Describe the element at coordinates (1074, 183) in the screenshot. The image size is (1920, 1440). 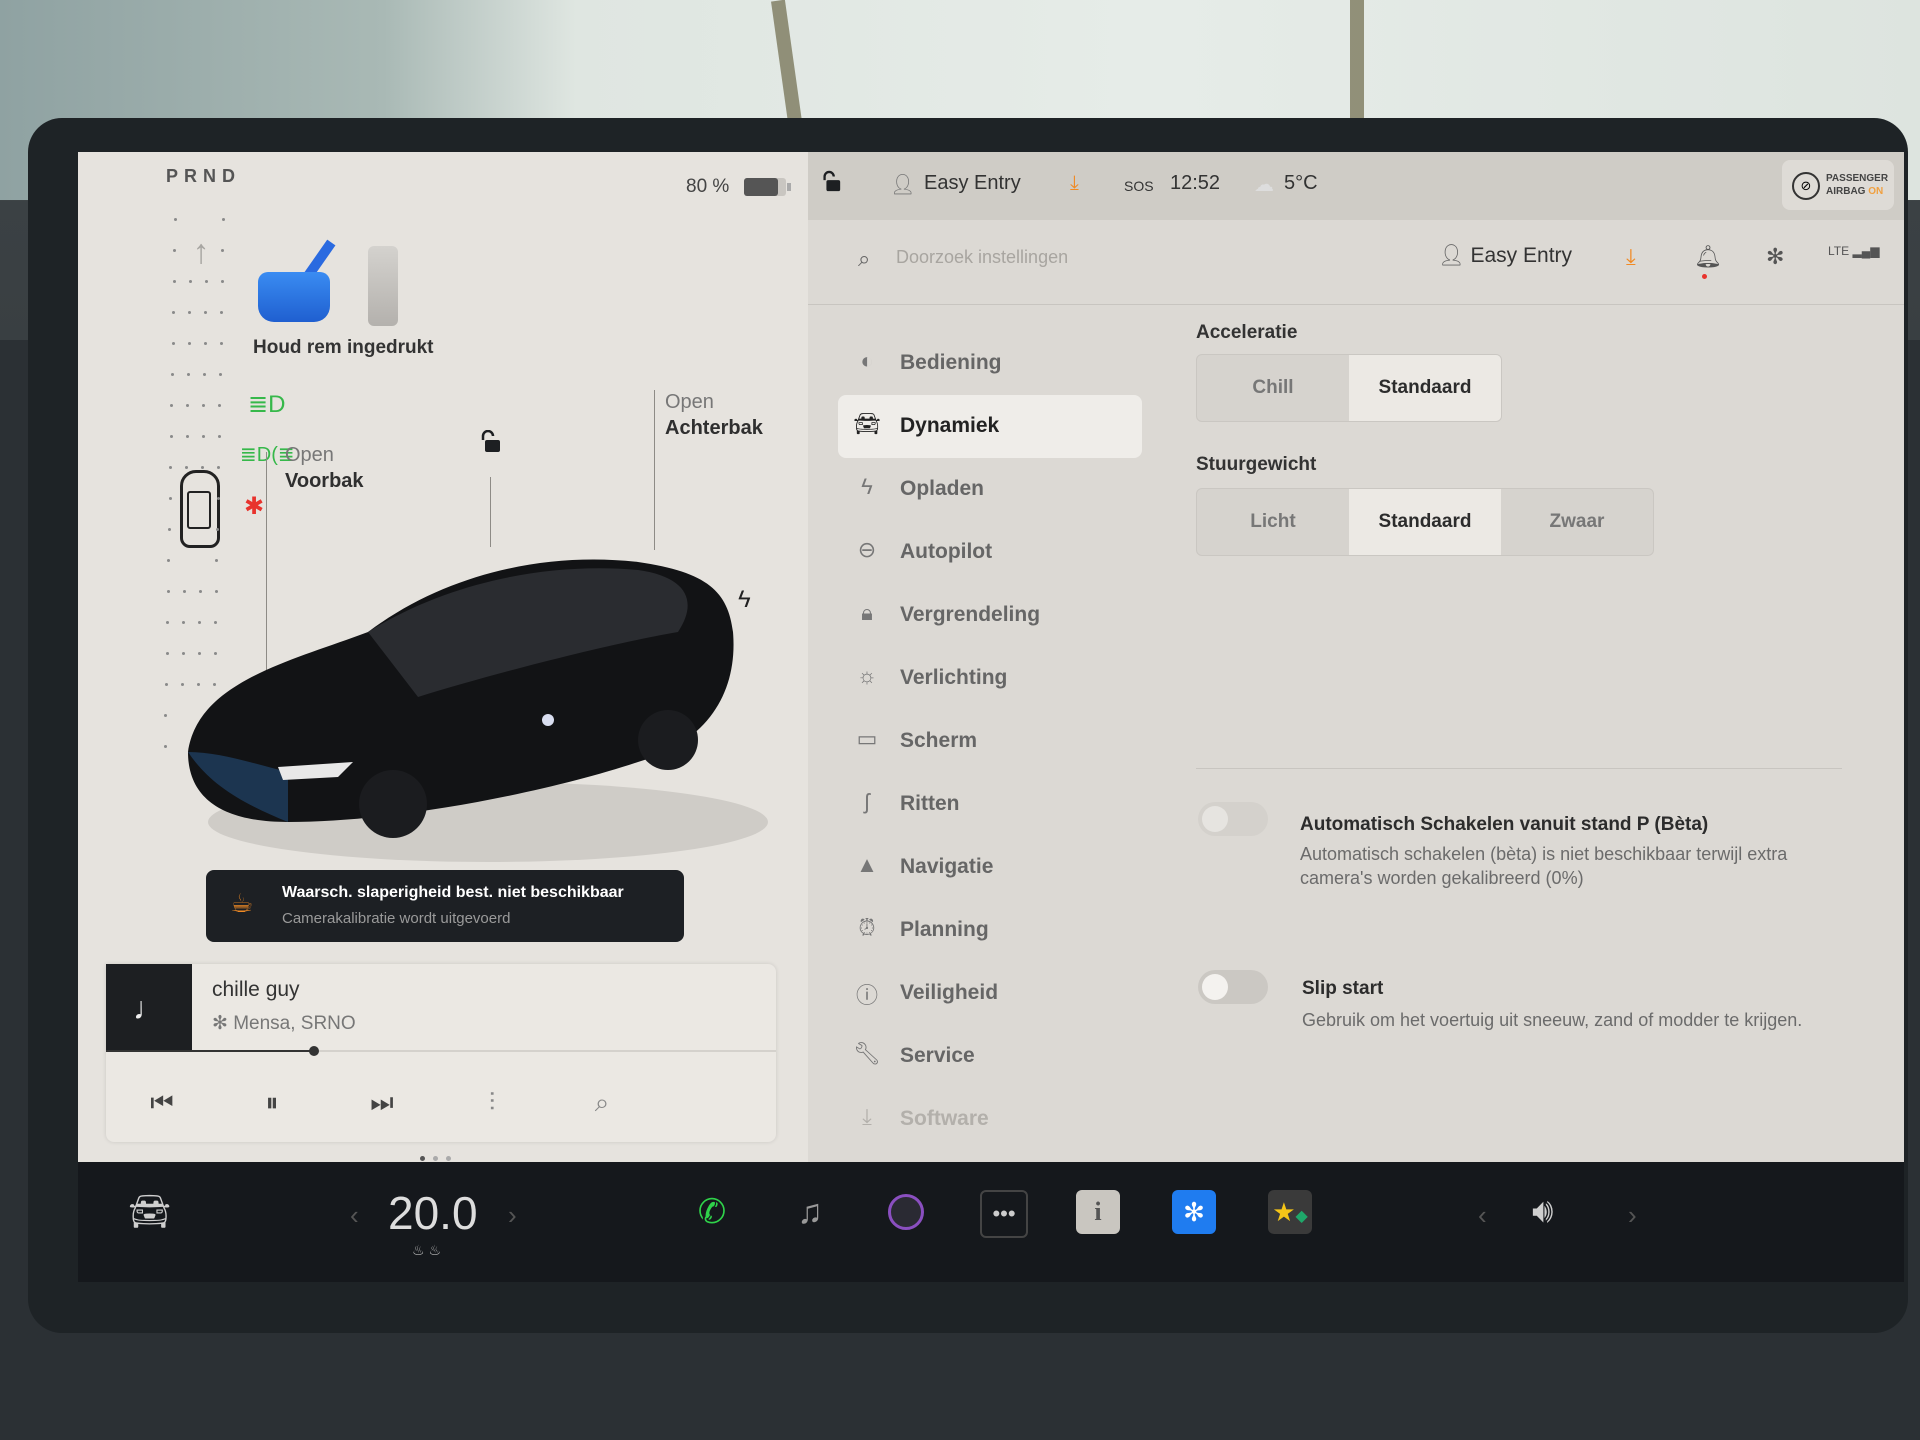
I see `download-icon: ⤓` at that location.